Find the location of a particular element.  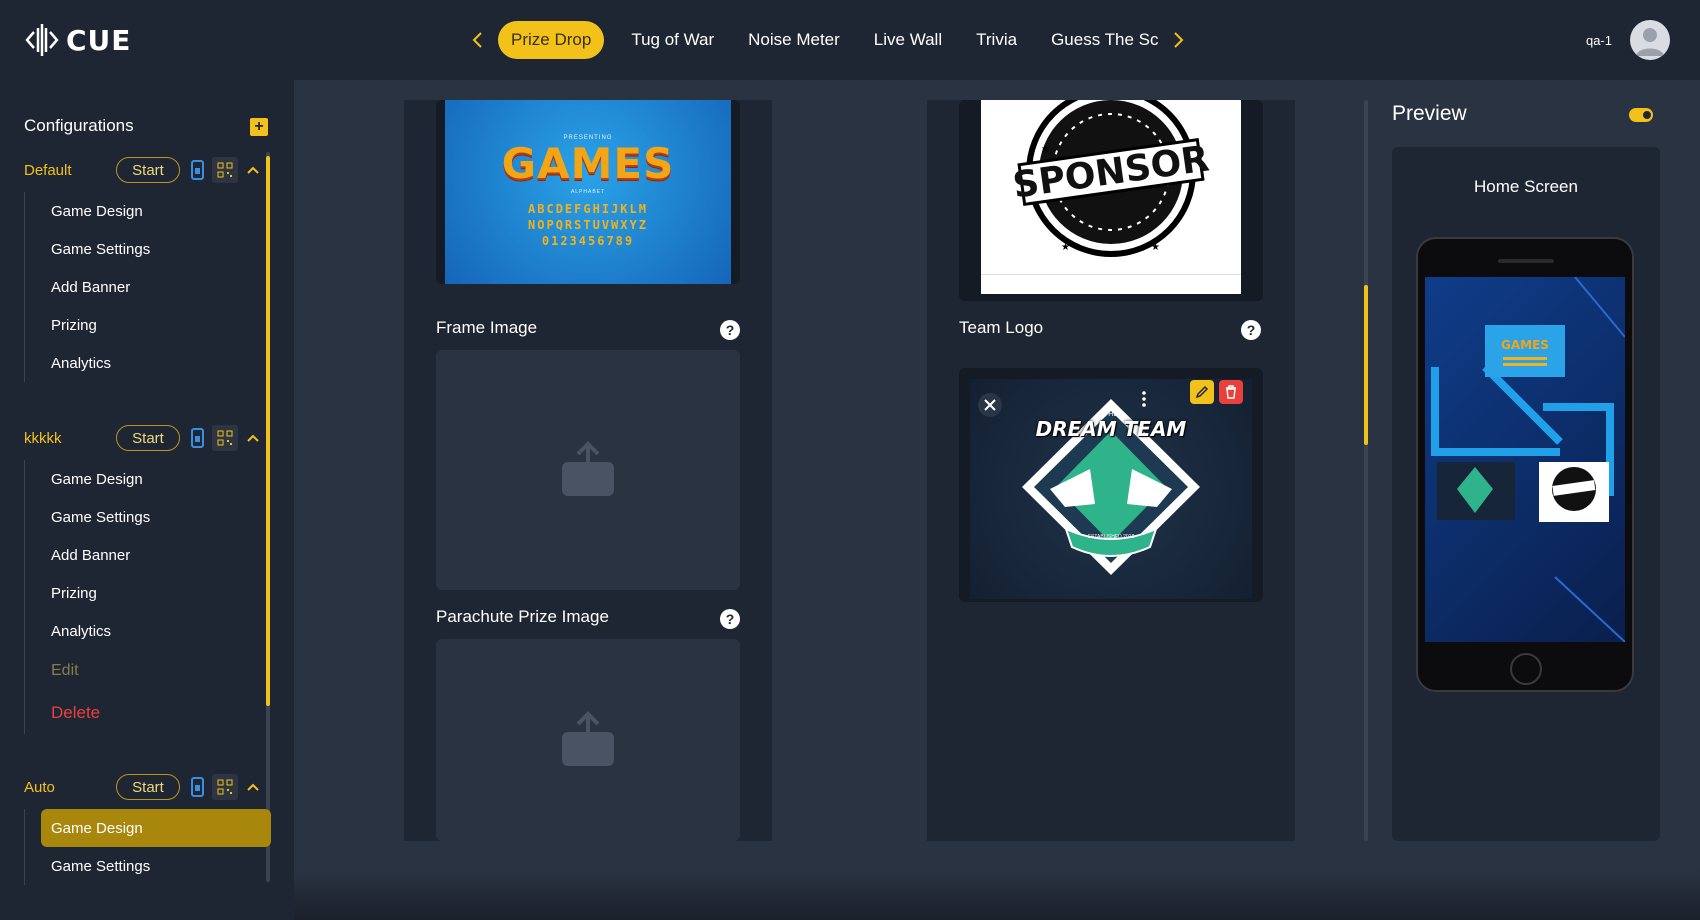

parachute-prize-image-upload is located at coordinates (588, 740).